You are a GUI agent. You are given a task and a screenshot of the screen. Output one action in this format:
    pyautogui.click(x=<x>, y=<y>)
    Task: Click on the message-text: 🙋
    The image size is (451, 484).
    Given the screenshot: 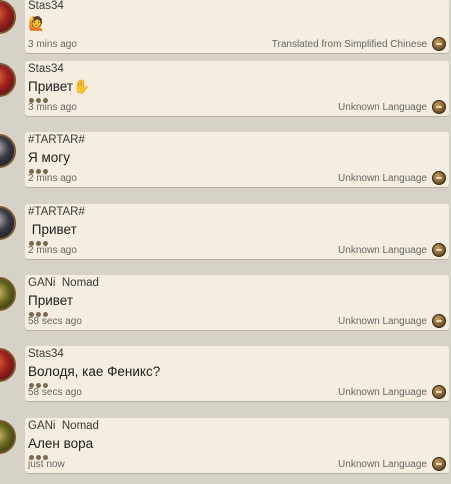 What is the action you would take?
    pyautogui.click(x=36, y=23)
    